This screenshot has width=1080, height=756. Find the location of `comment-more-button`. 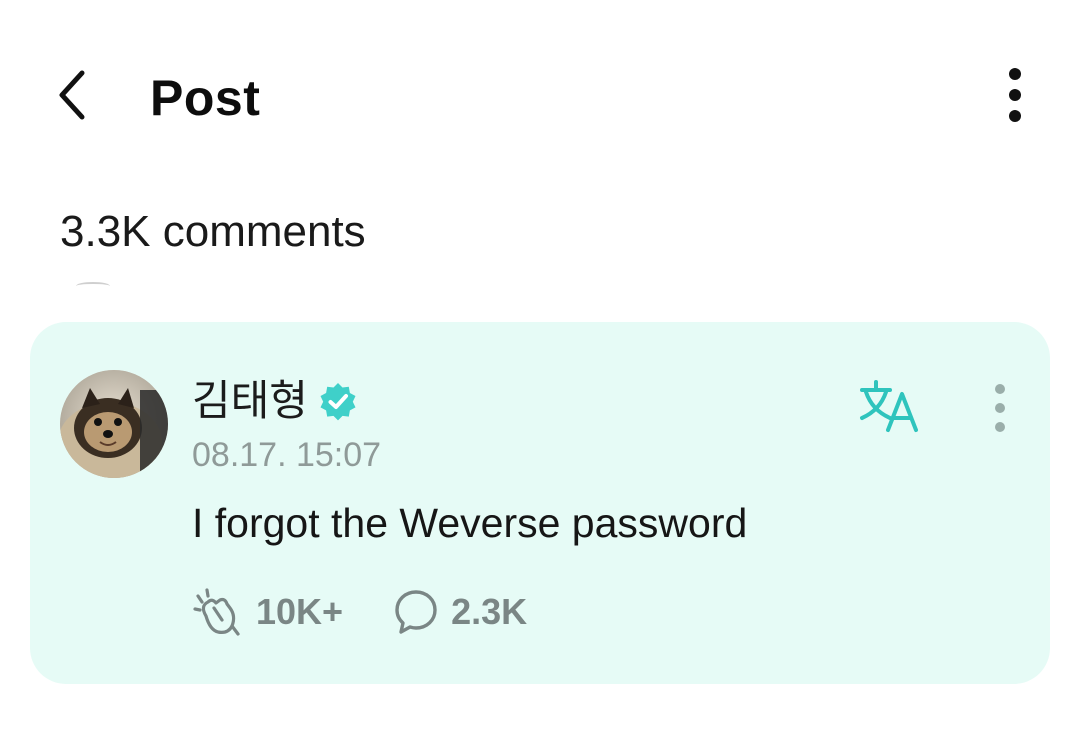

comment-more-button is located at coordinates (1000, 408).